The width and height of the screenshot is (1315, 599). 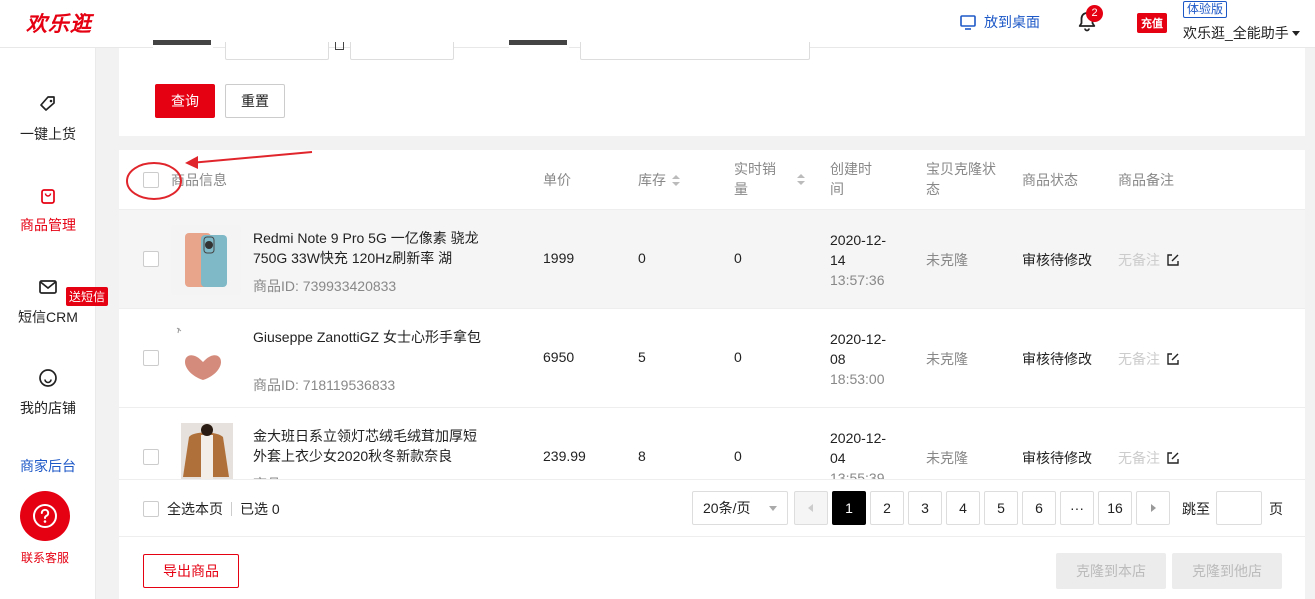 What do you see at coordinates (559, 258) in the screenshot?
I see `price-cell: 1999` at bounding box center [559, 258].